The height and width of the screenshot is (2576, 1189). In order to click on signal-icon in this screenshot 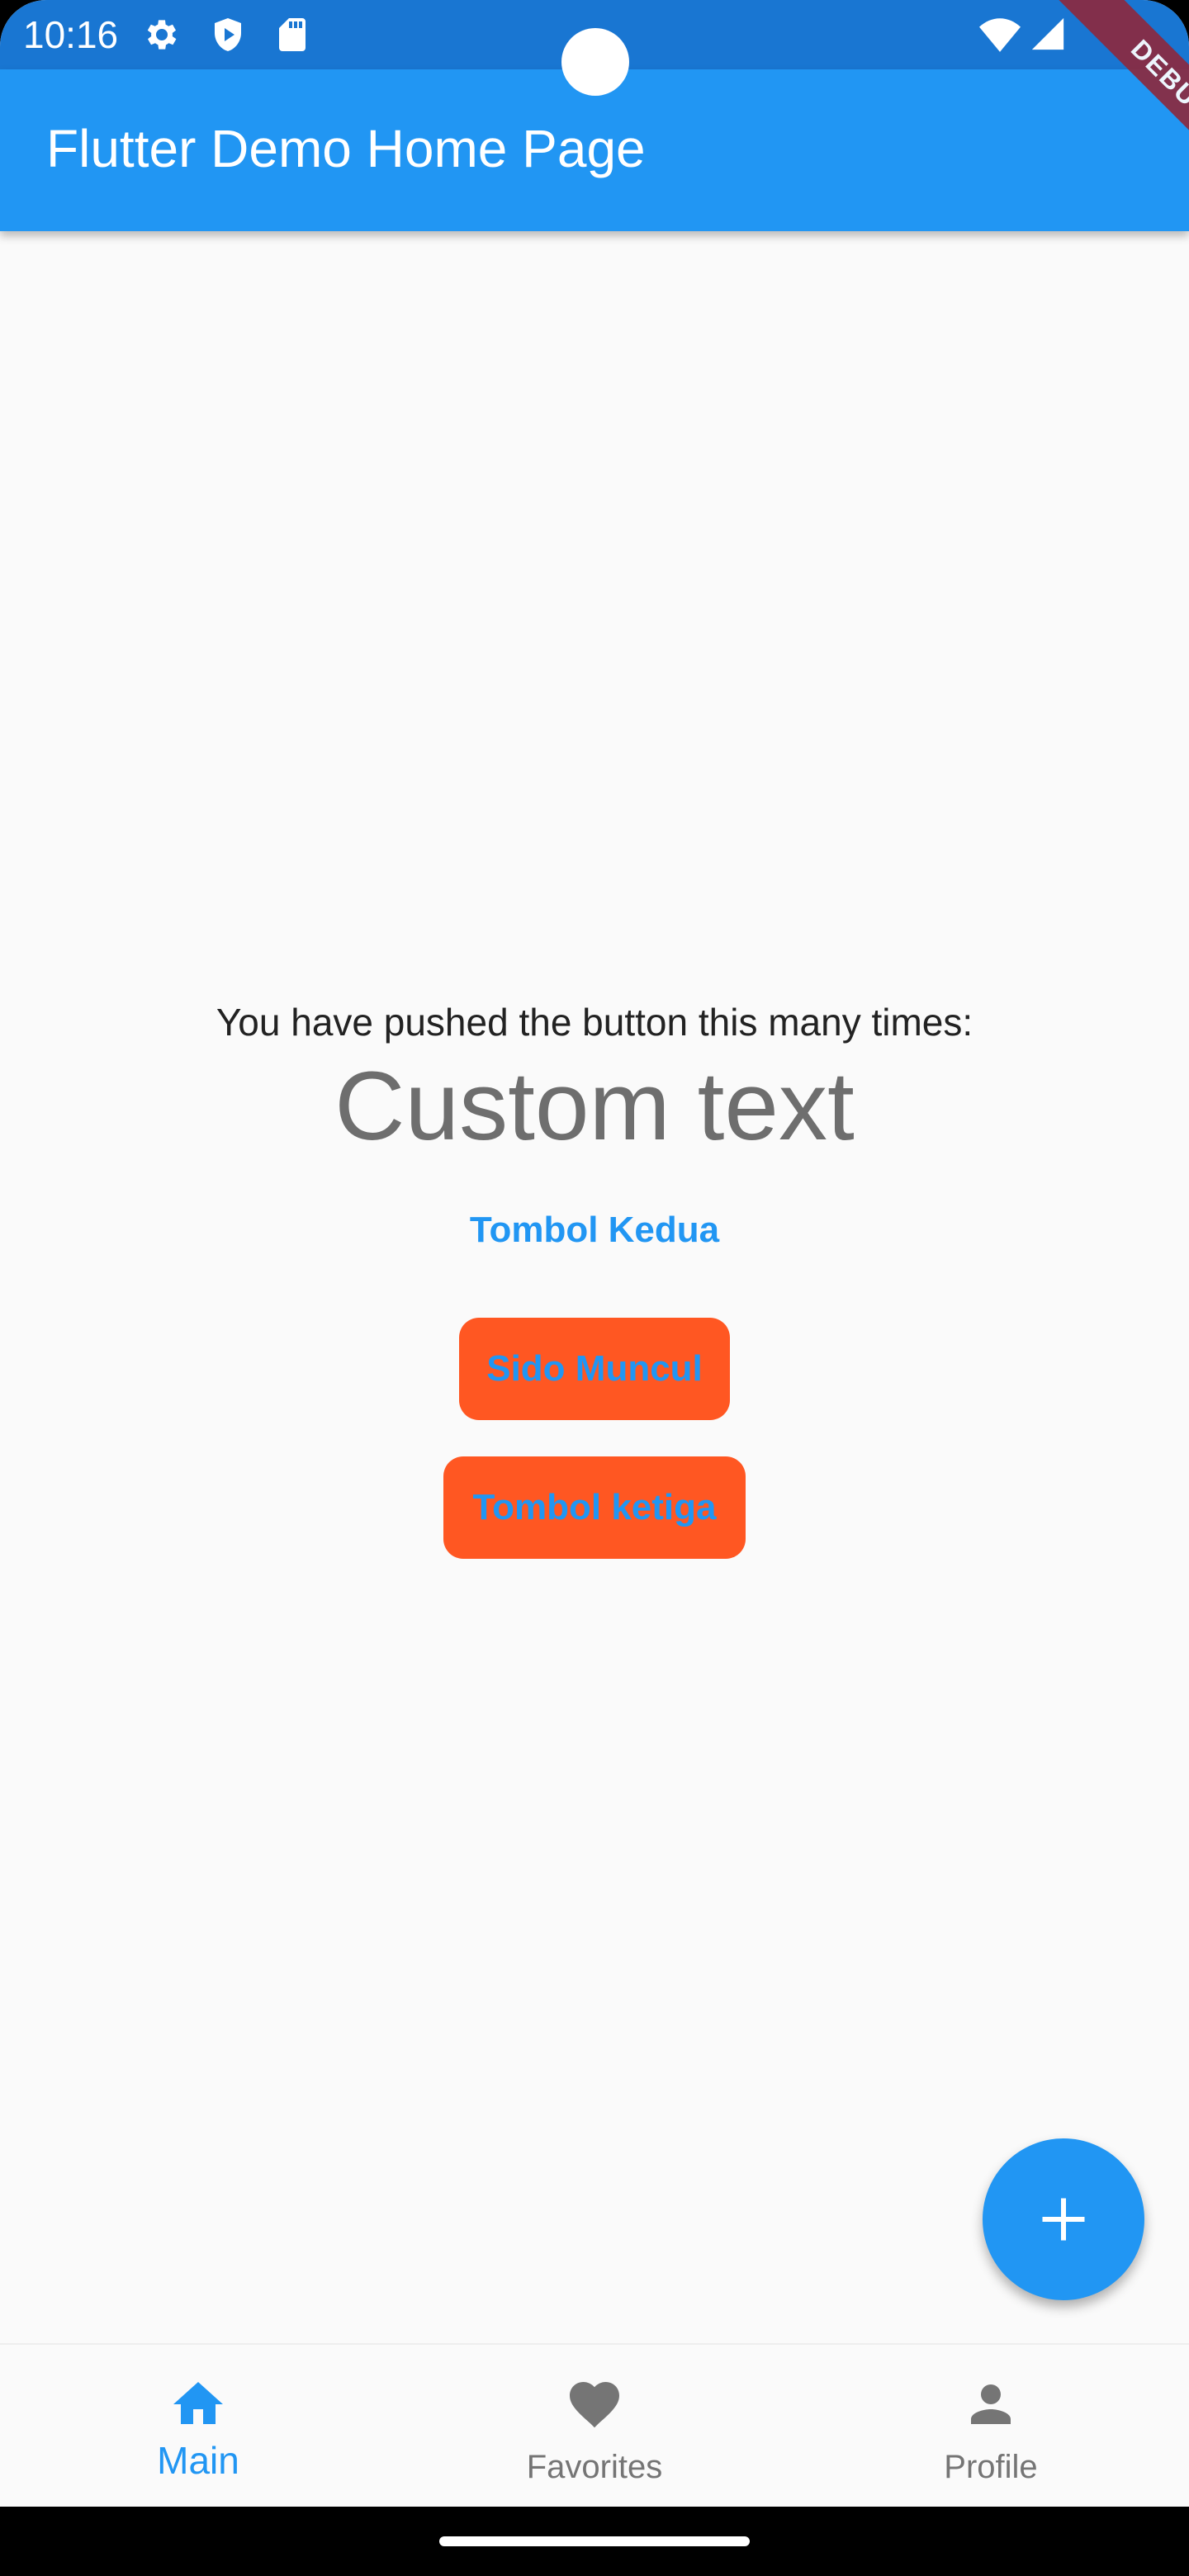, I will do `click(1048, 34)`.